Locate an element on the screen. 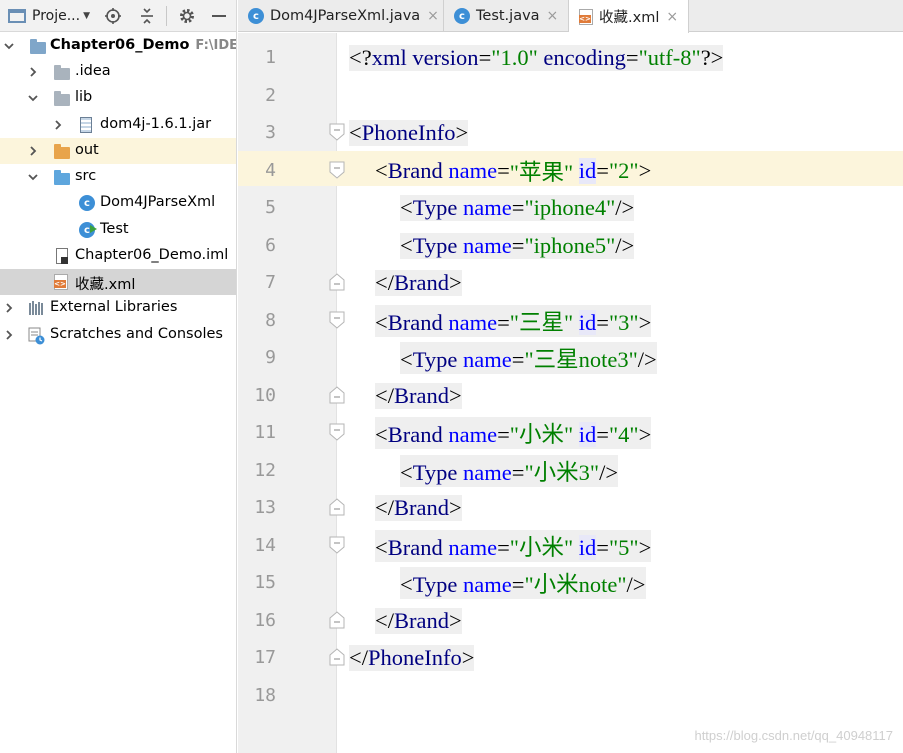 The image size is (903, 753). attr-value: "小米" is located at coordinates (541, 434).